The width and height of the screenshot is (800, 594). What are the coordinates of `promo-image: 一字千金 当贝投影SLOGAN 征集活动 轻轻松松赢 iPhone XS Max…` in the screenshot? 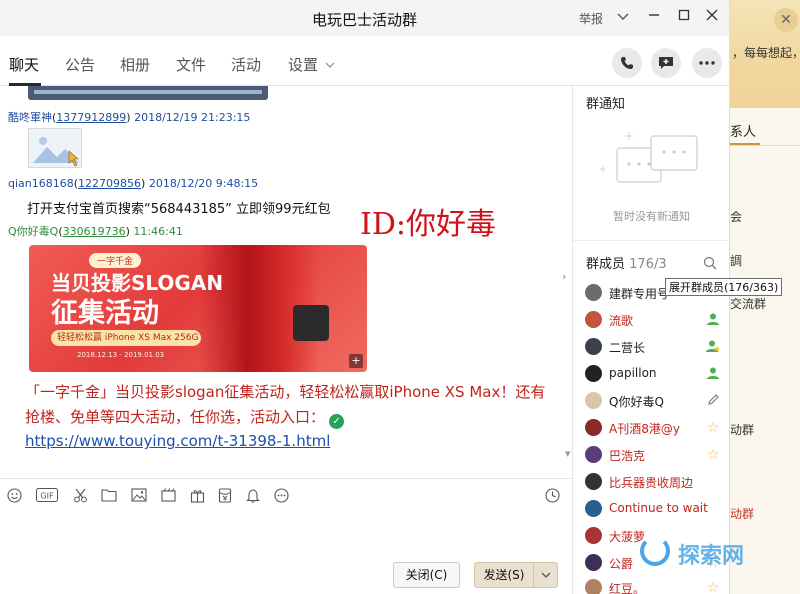 It's located at (198, 308).